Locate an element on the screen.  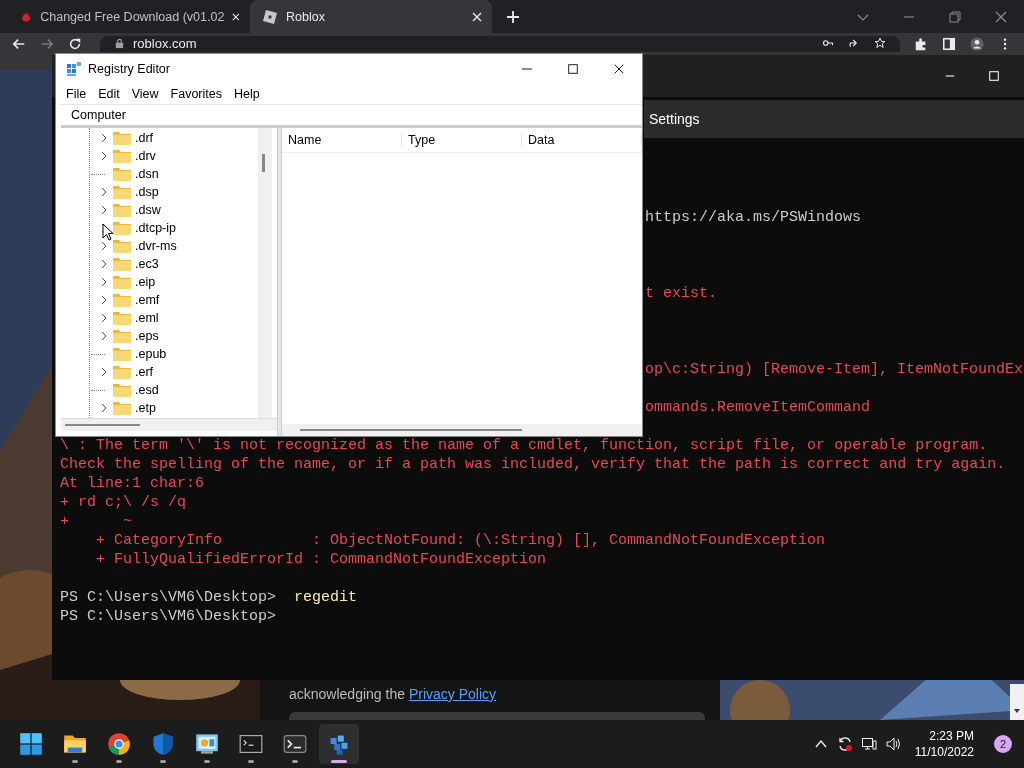
tree-item: .ec3 is located at coordinates (183, 264).